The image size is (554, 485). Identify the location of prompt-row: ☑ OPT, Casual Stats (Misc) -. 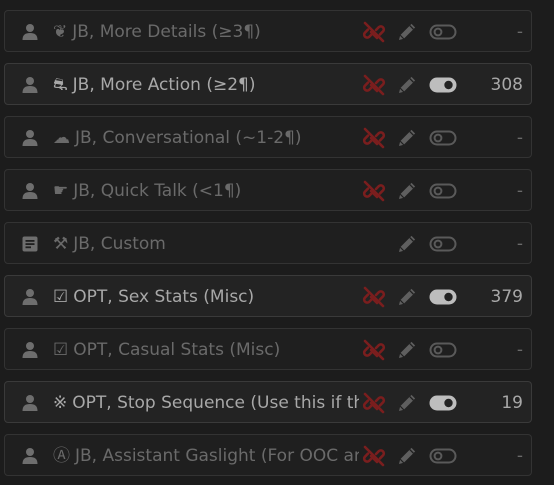
(268, 349).